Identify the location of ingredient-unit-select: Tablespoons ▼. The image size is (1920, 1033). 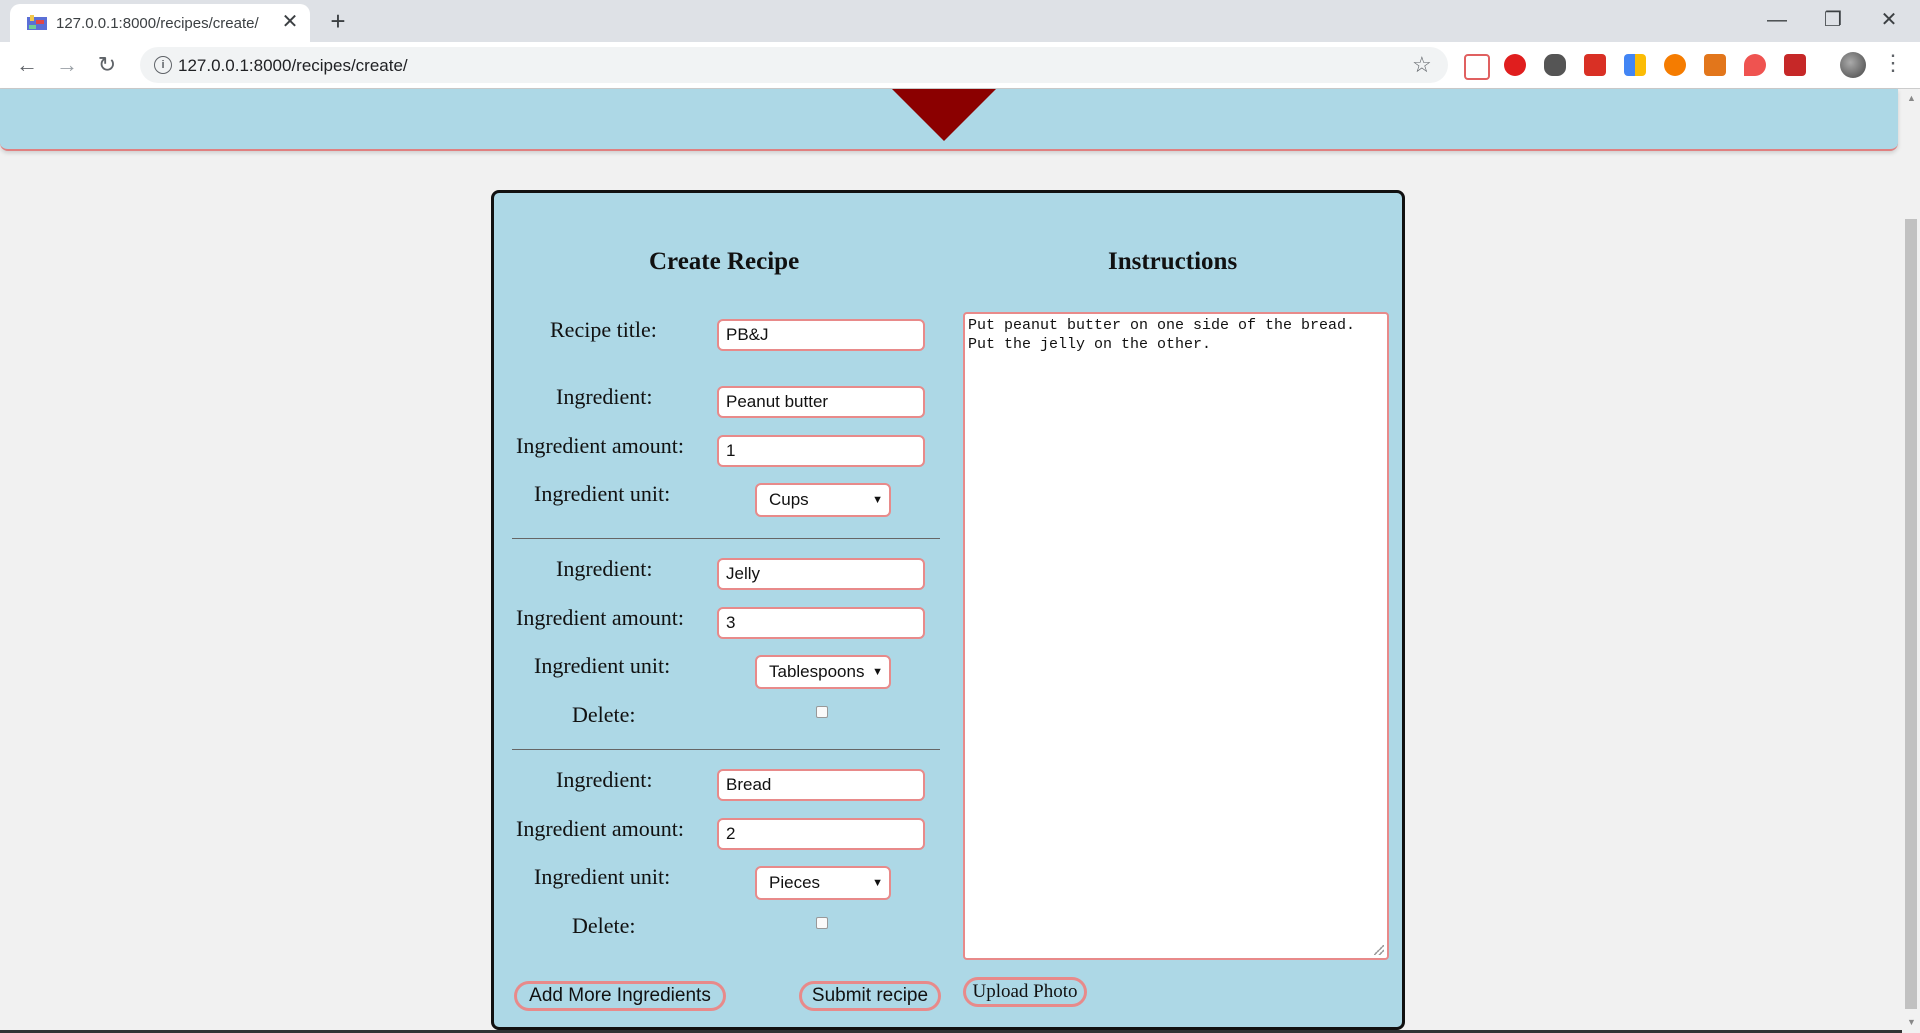
(823, 672).